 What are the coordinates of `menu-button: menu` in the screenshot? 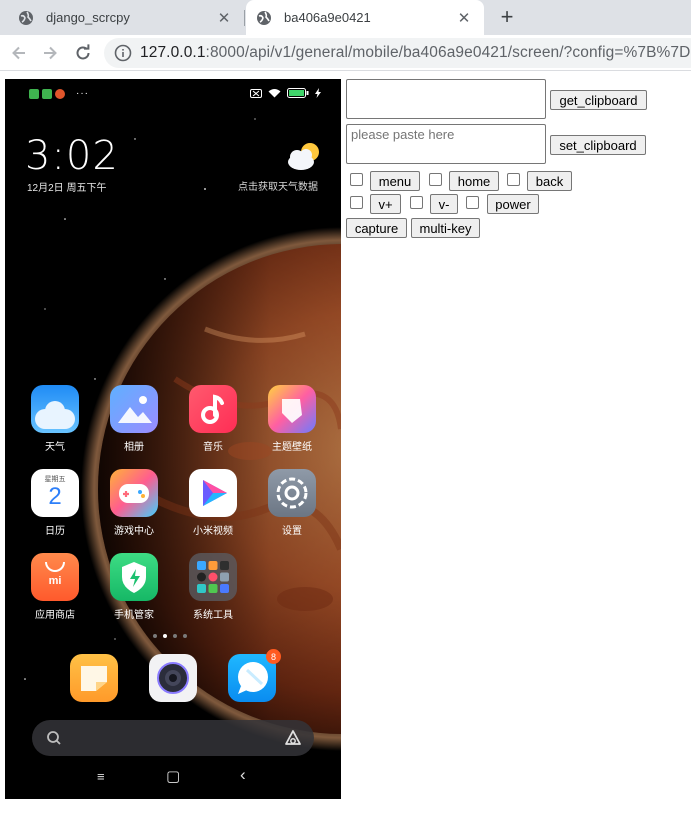 It's located at (395, 181).